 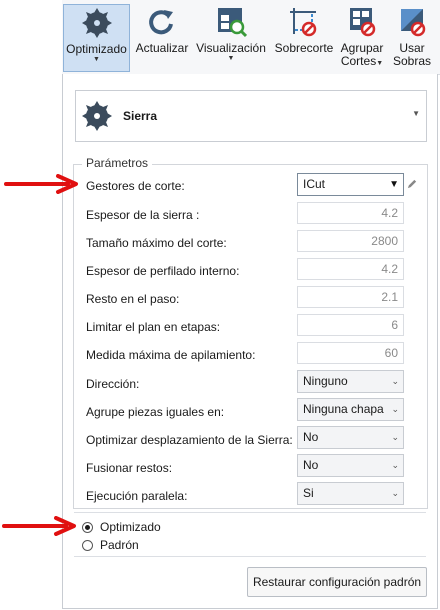 I want to click on group-cuts-label-line2: Cortes, so click(x=358, y=61).